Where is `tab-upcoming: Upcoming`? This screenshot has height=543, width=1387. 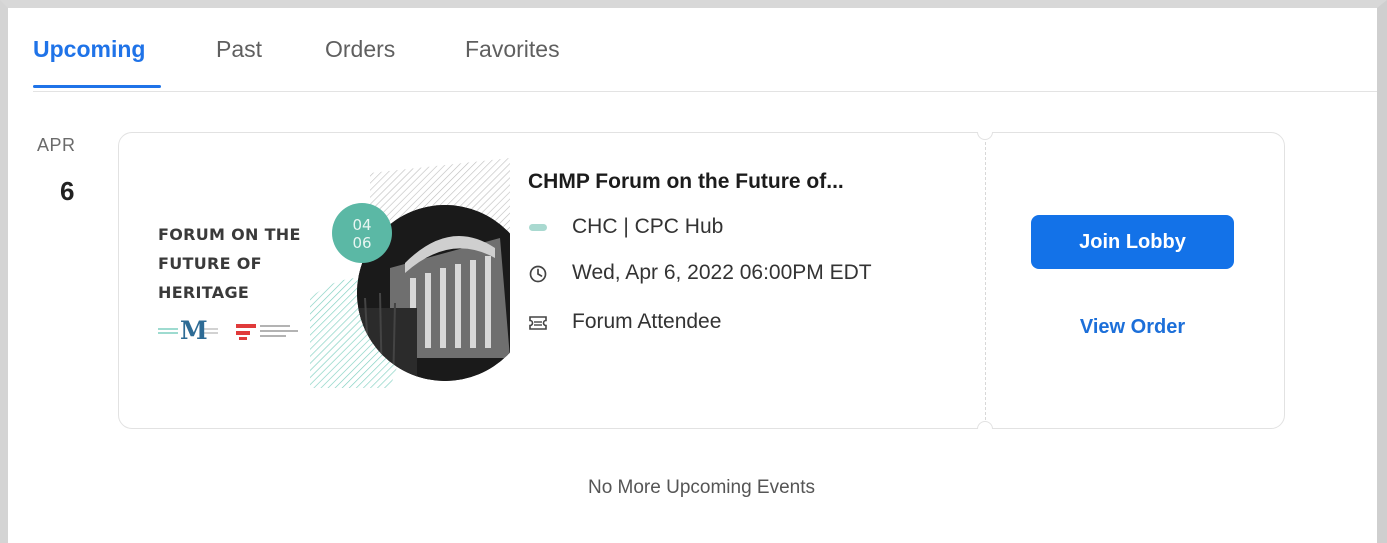 tab-upcoming: Upcoming is located at coordinates (89, 49).